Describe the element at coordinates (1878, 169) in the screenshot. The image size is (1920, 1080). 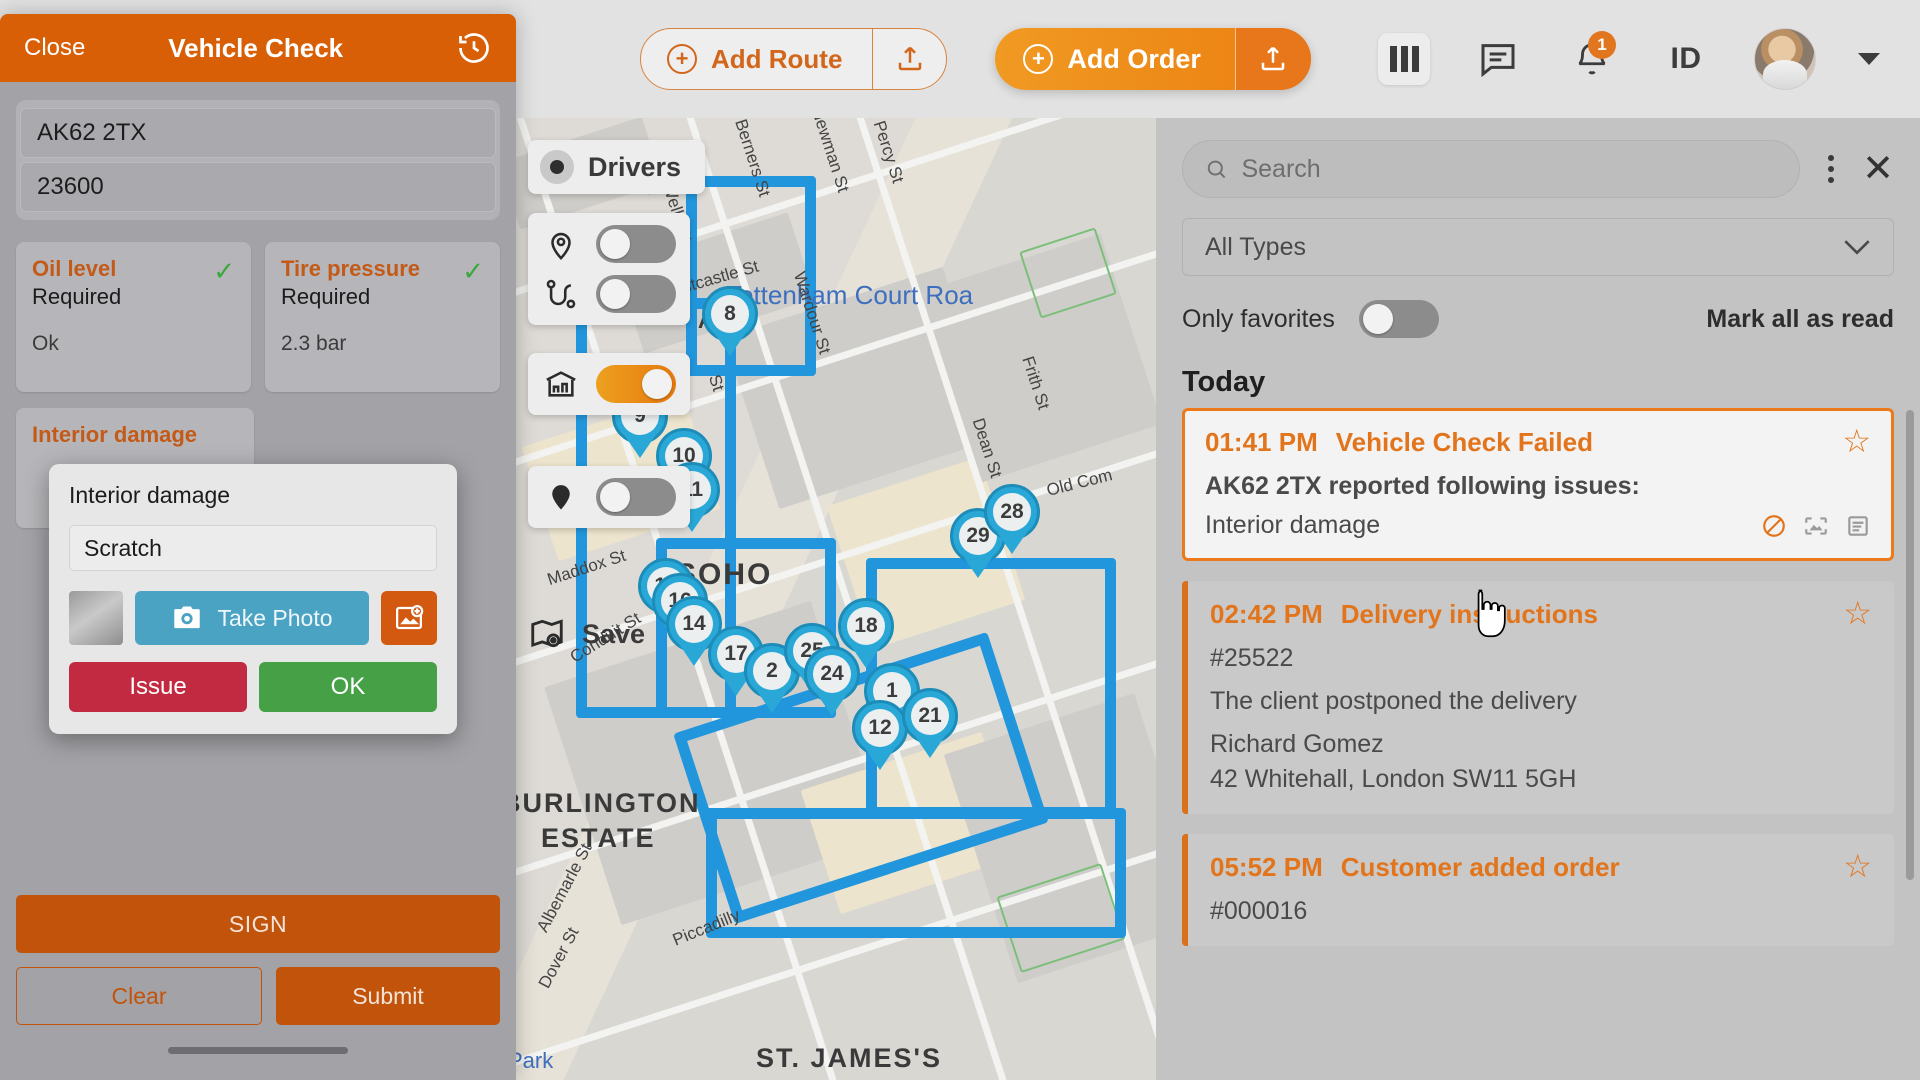
I see `close-icon: ✕` at that location.